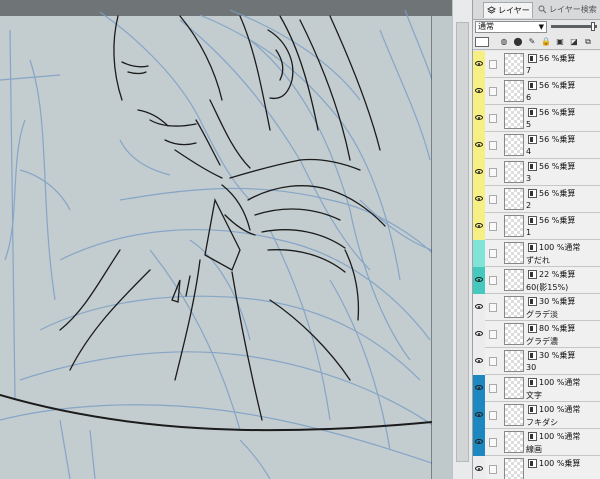 The height and width of the screenshot is (479, 600). Describe the element at coordinates (546, 42) in the screenshot. I see `lock-icon: 🔒` at that location.